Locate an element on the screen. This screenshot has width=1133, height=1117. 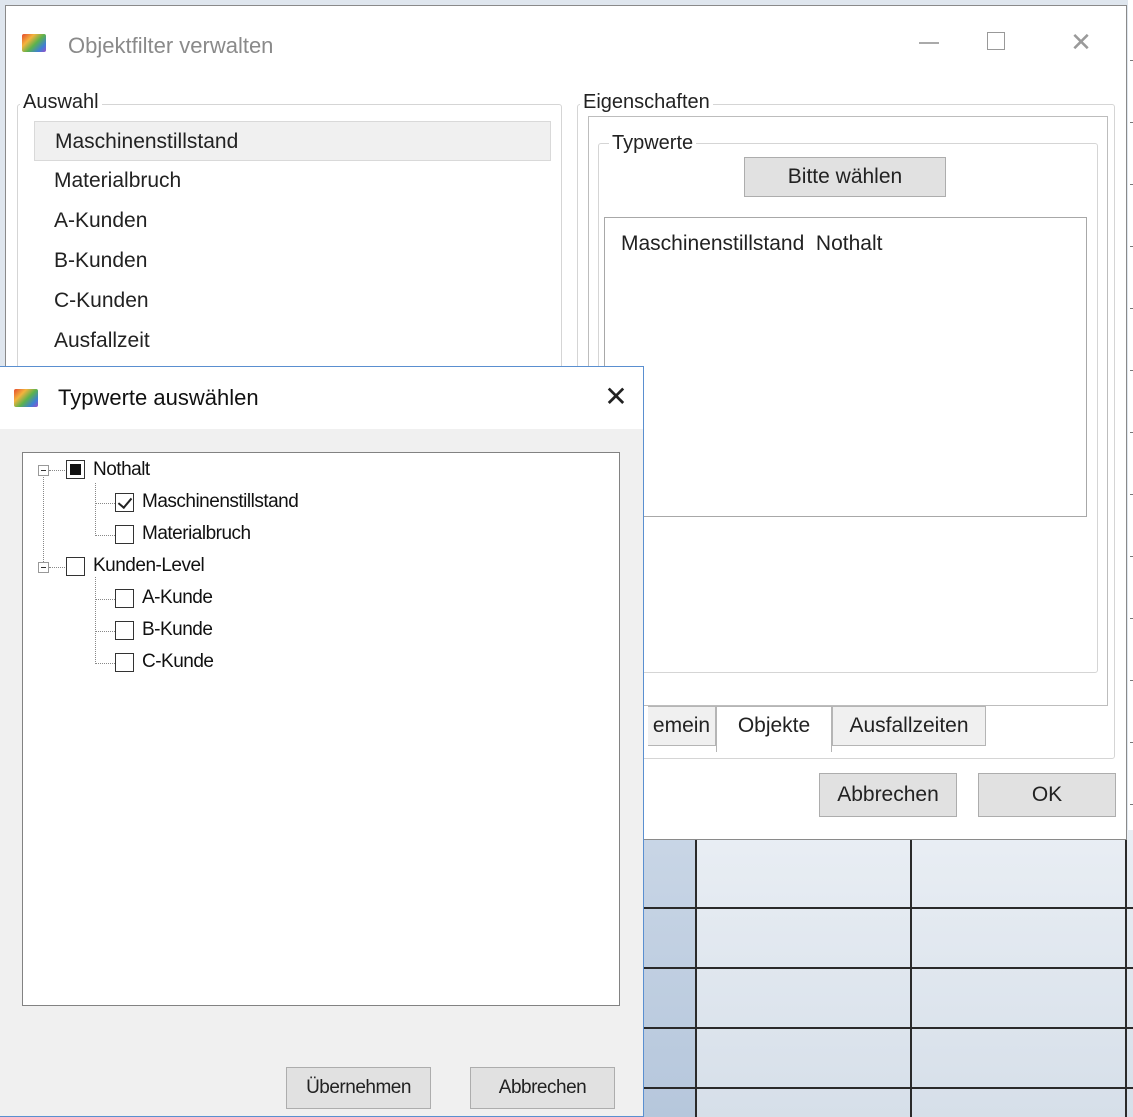
list-item: A-Kunden is located at coordinates (292, 221).